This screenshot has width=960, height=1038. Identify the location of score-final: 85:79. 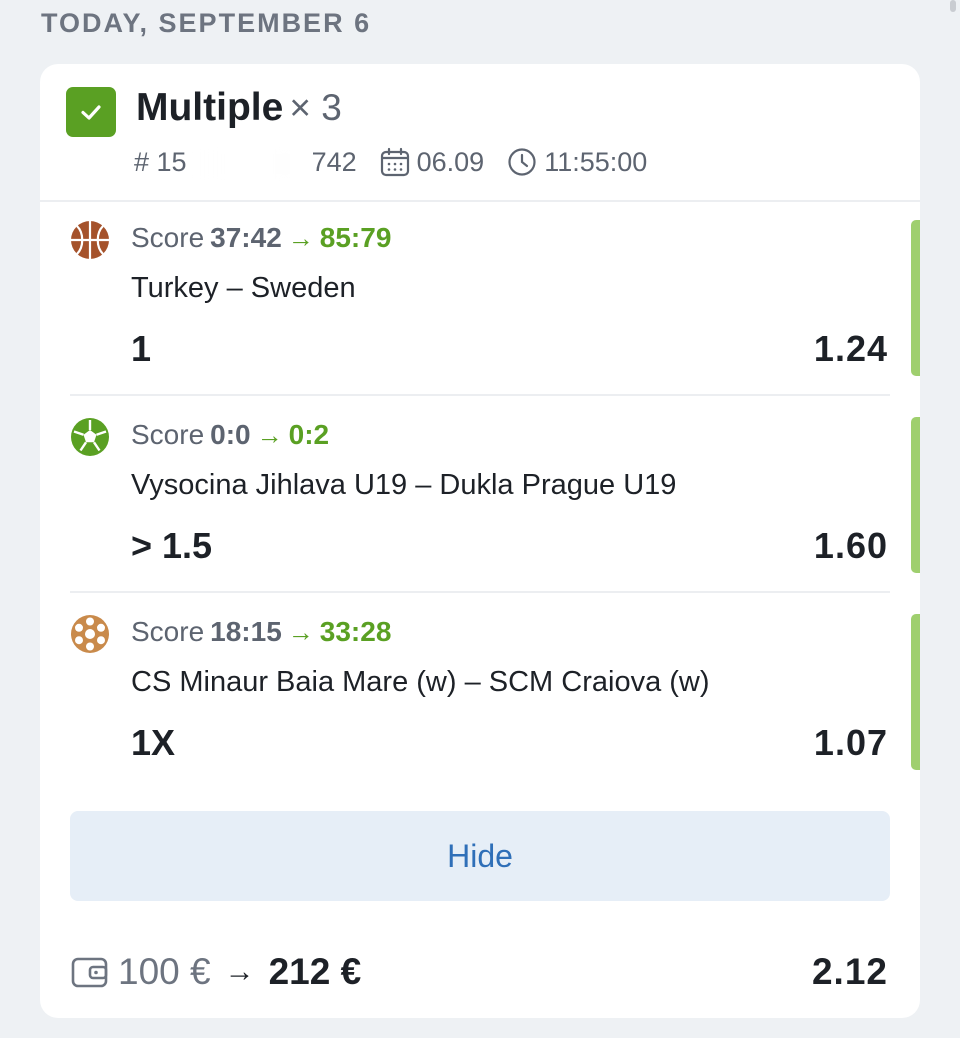
(355, 237).